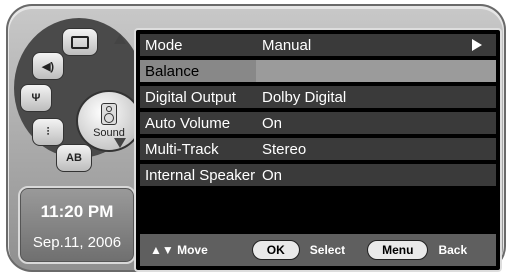 The image size is (513, 278). What do you see at coordinates (120, 143) in the screenshot?
I see `scroll-down-icon` at bounding box center [120, 143].